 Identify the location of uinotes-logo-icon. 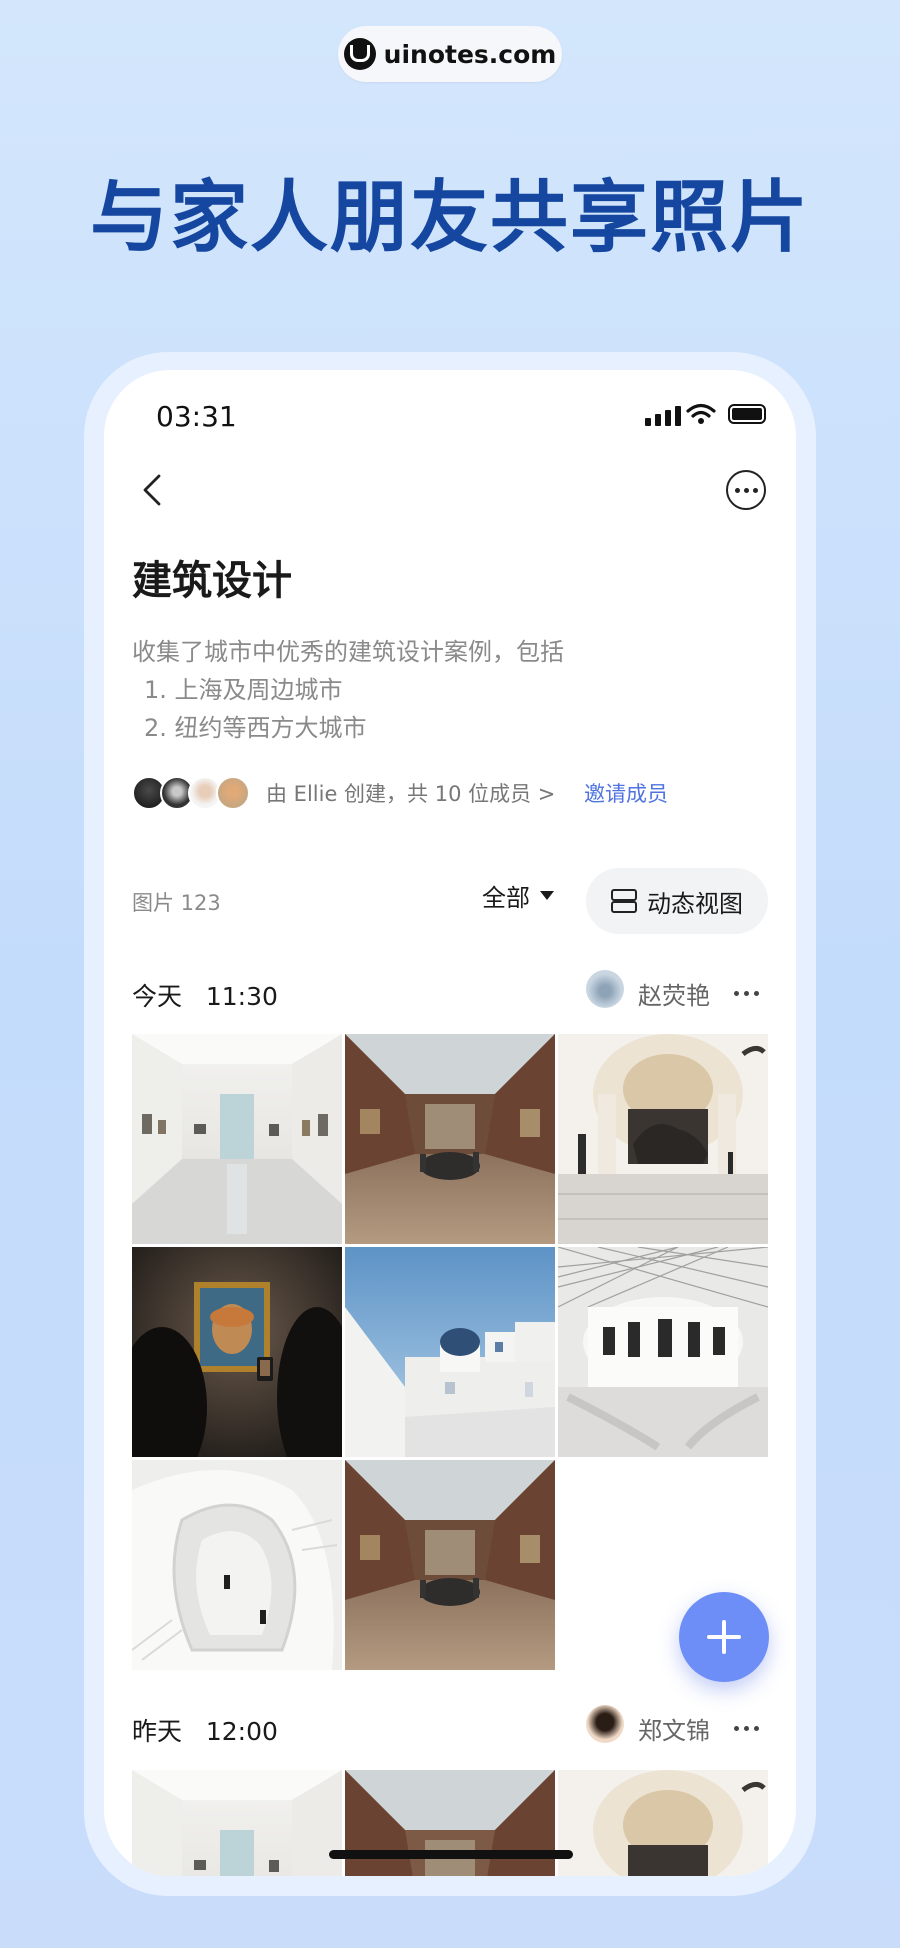
(359, 54).